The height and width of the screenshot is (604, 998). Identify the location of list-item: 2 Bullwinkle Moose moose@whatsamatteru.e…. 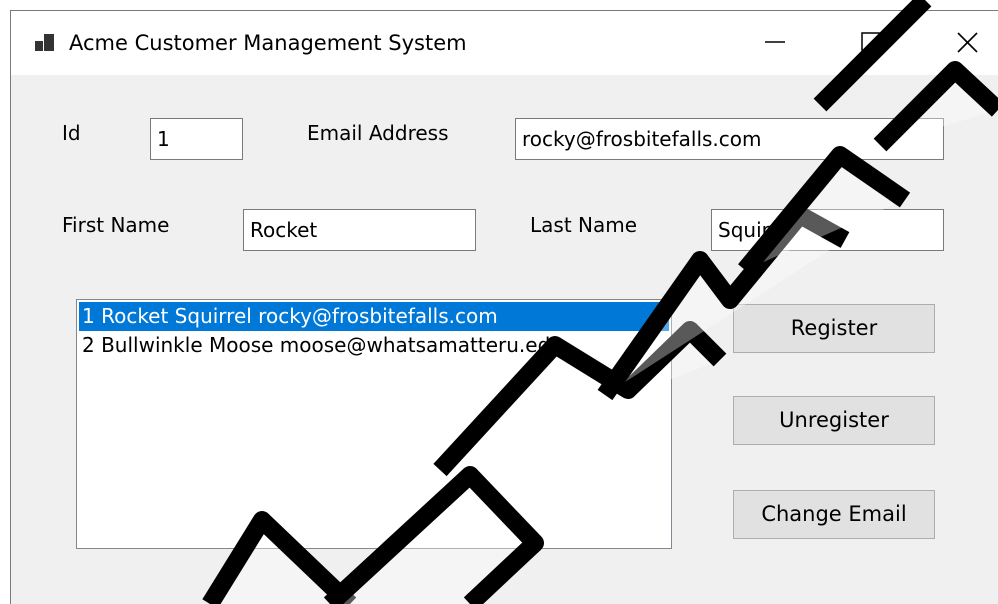
(374, 345).